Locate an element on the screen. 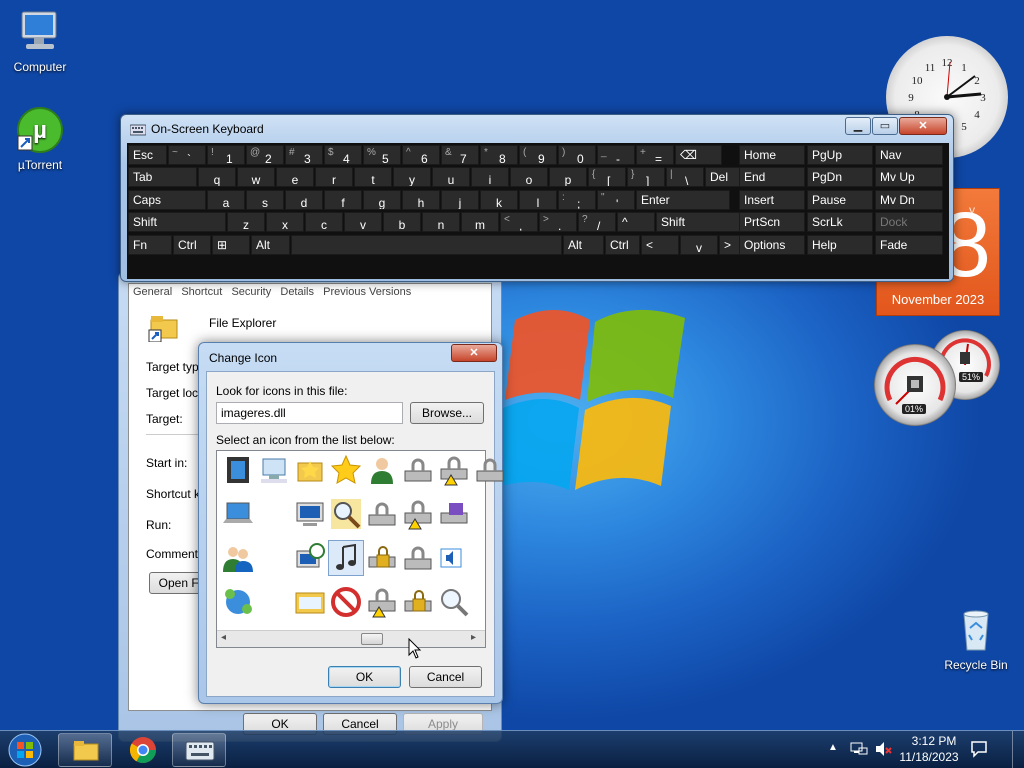  key-t: t is located at coordinates (373, 177).